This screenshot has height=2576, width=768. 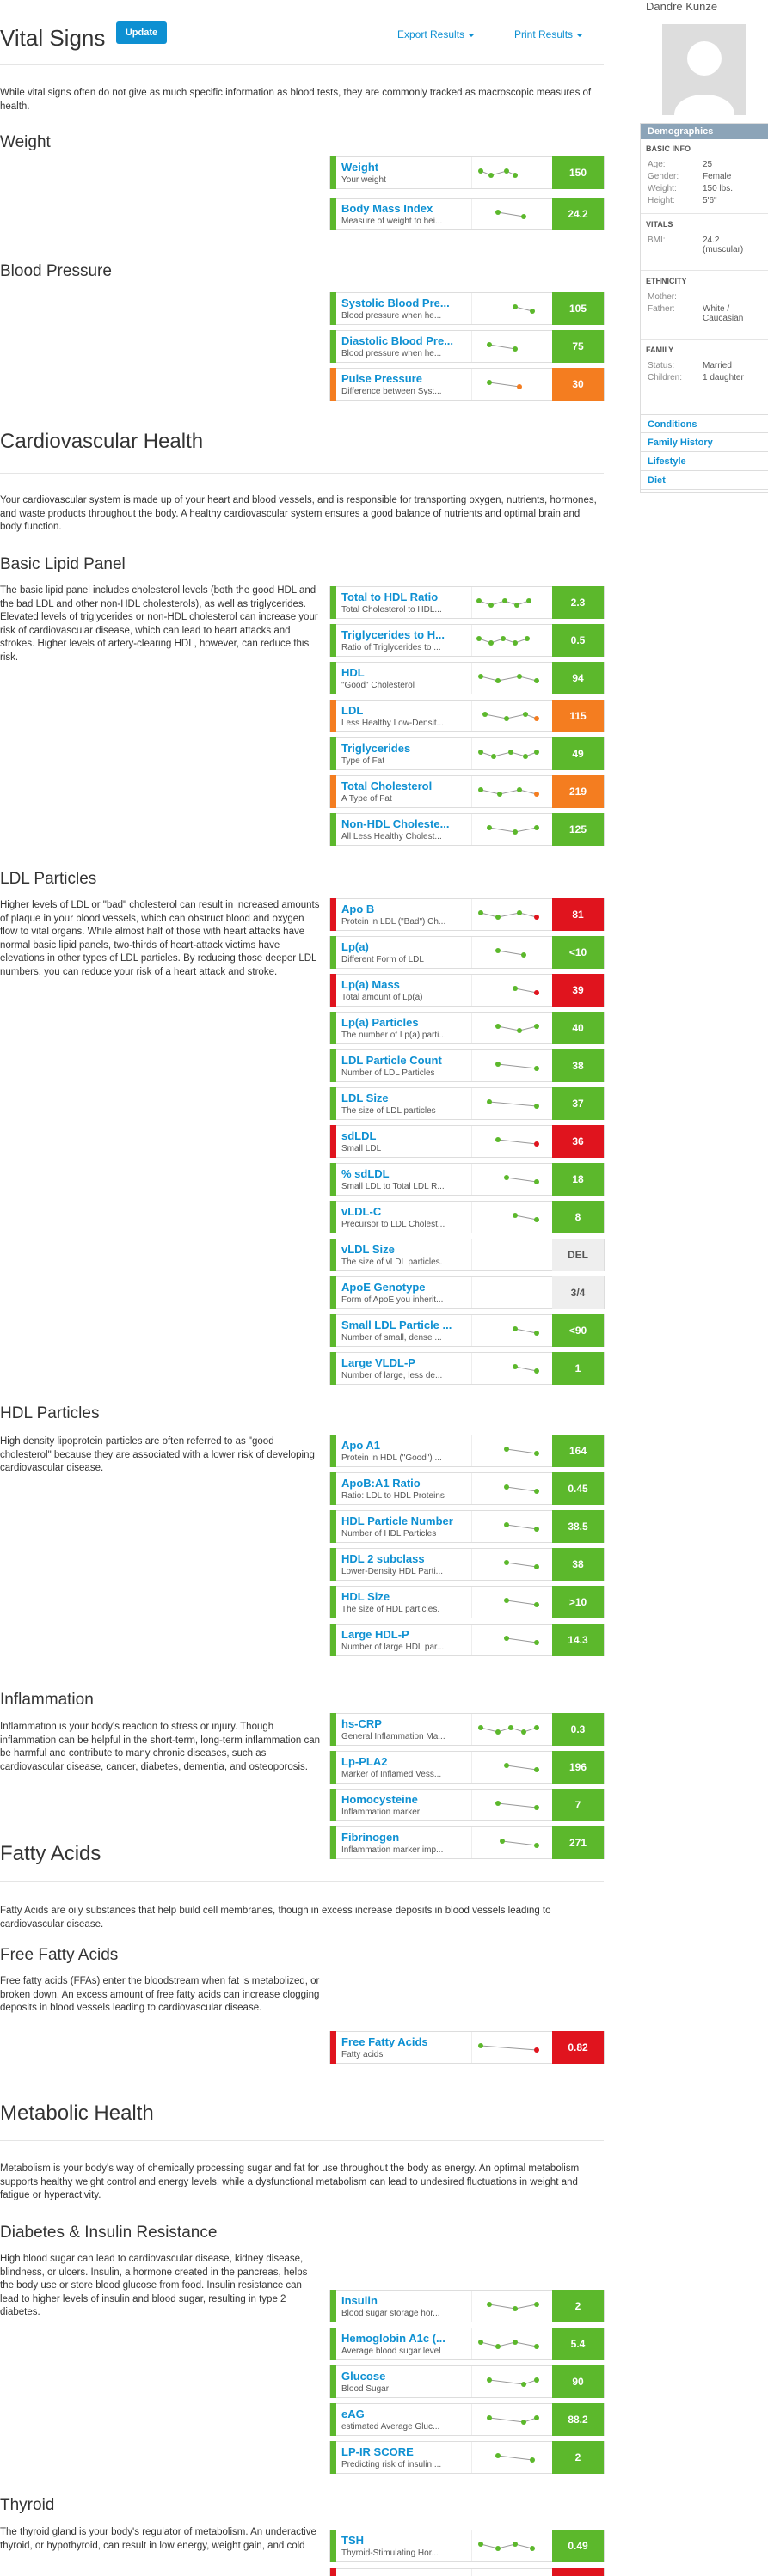 I want to click on result-row: HDL "Good" Cholesterol 94, so click(x=467, y=678).